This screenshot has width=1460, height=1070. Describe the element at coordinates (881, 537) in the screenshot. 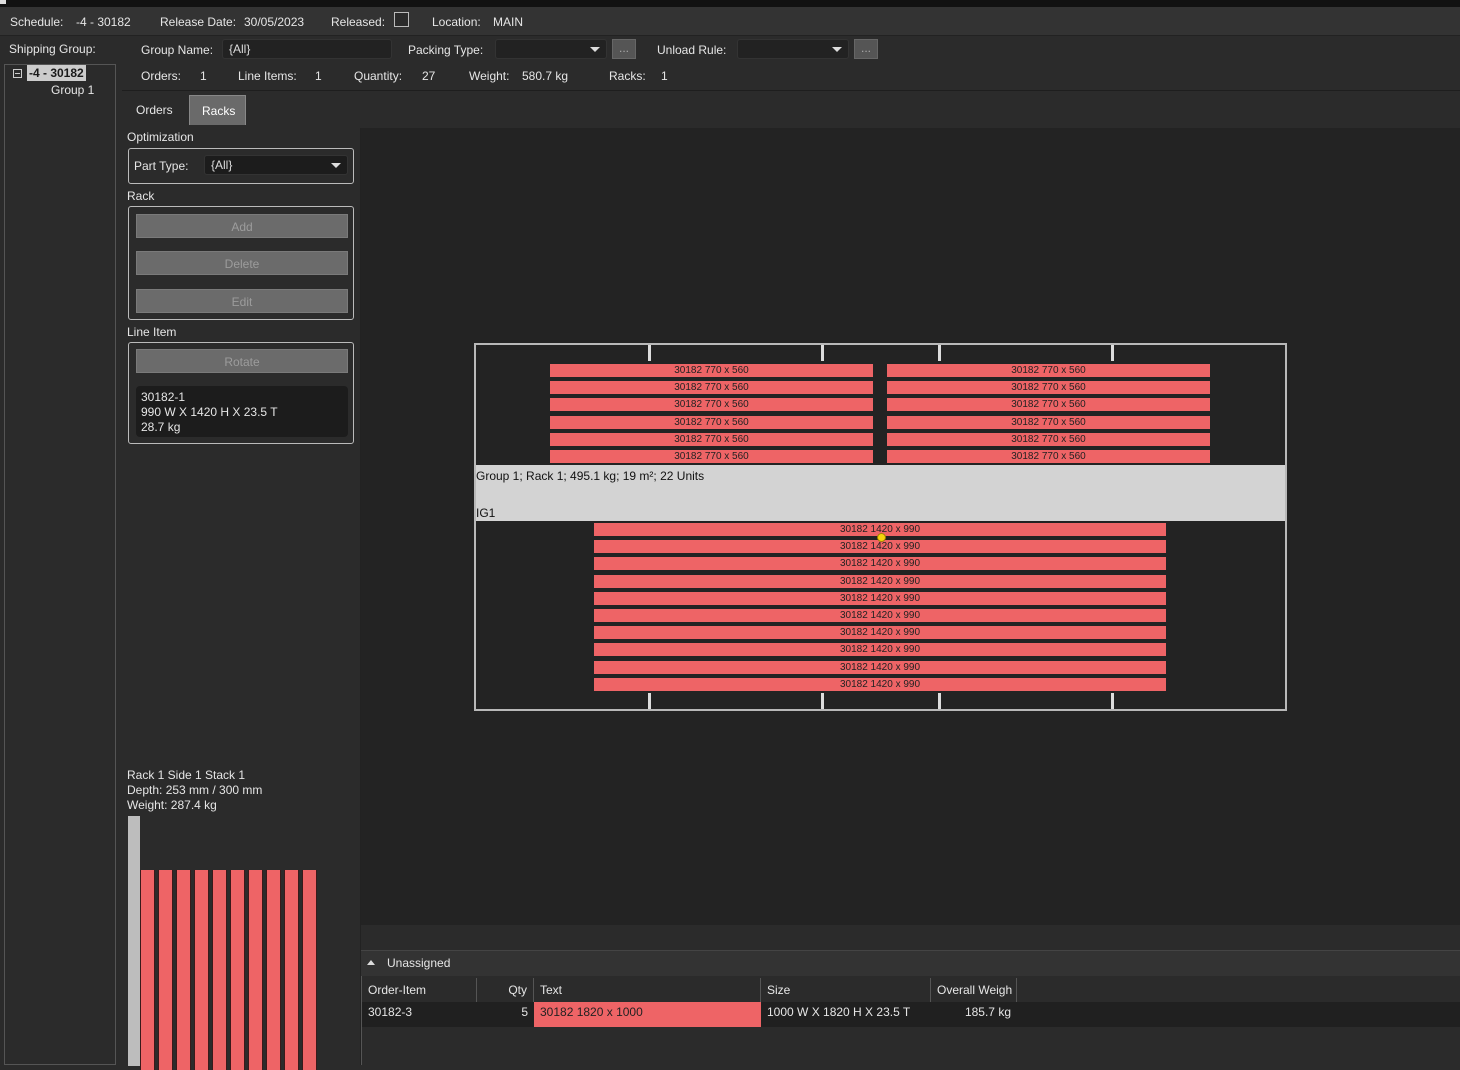

I see `selection-marker-icon` at that location.